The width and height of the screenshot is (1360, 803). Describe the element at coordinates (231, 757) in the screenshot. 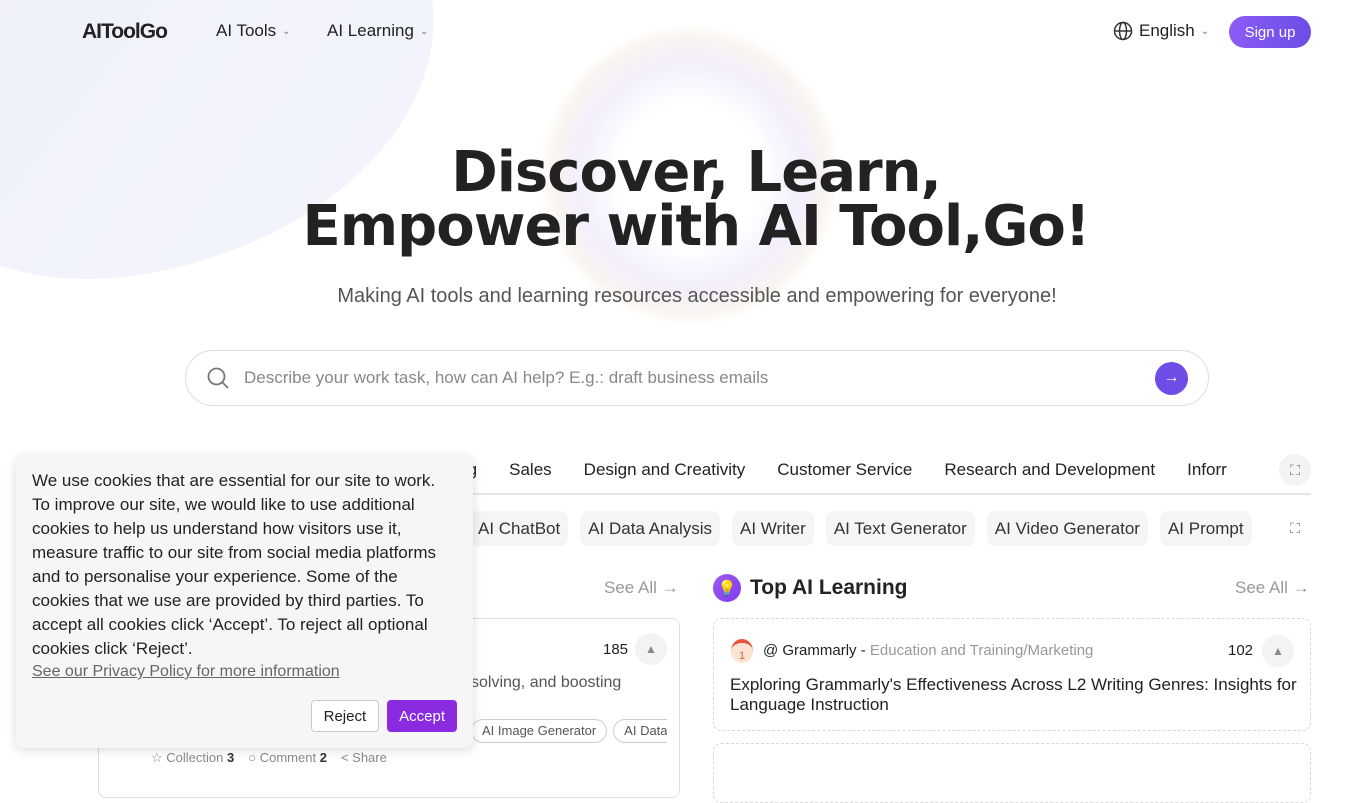

I see `collection-count: 3` at that location.